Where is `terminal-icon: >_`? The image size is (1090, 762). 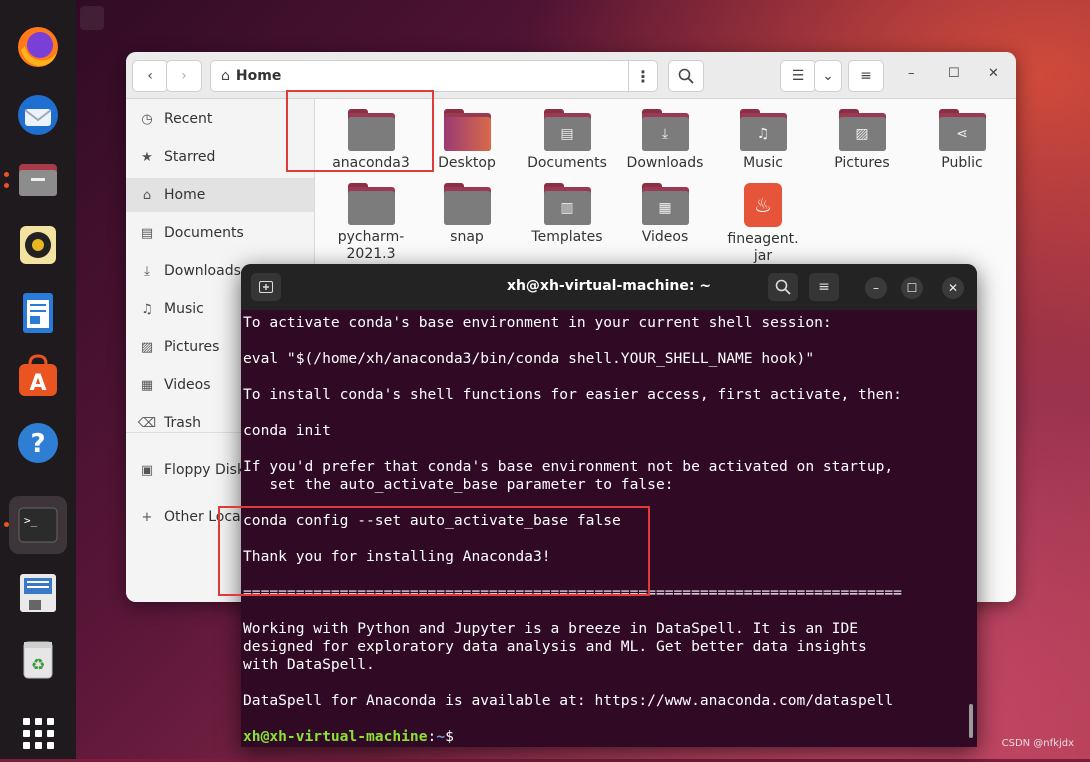 terminal-icon: >_ is located at coordinates (38, 525).